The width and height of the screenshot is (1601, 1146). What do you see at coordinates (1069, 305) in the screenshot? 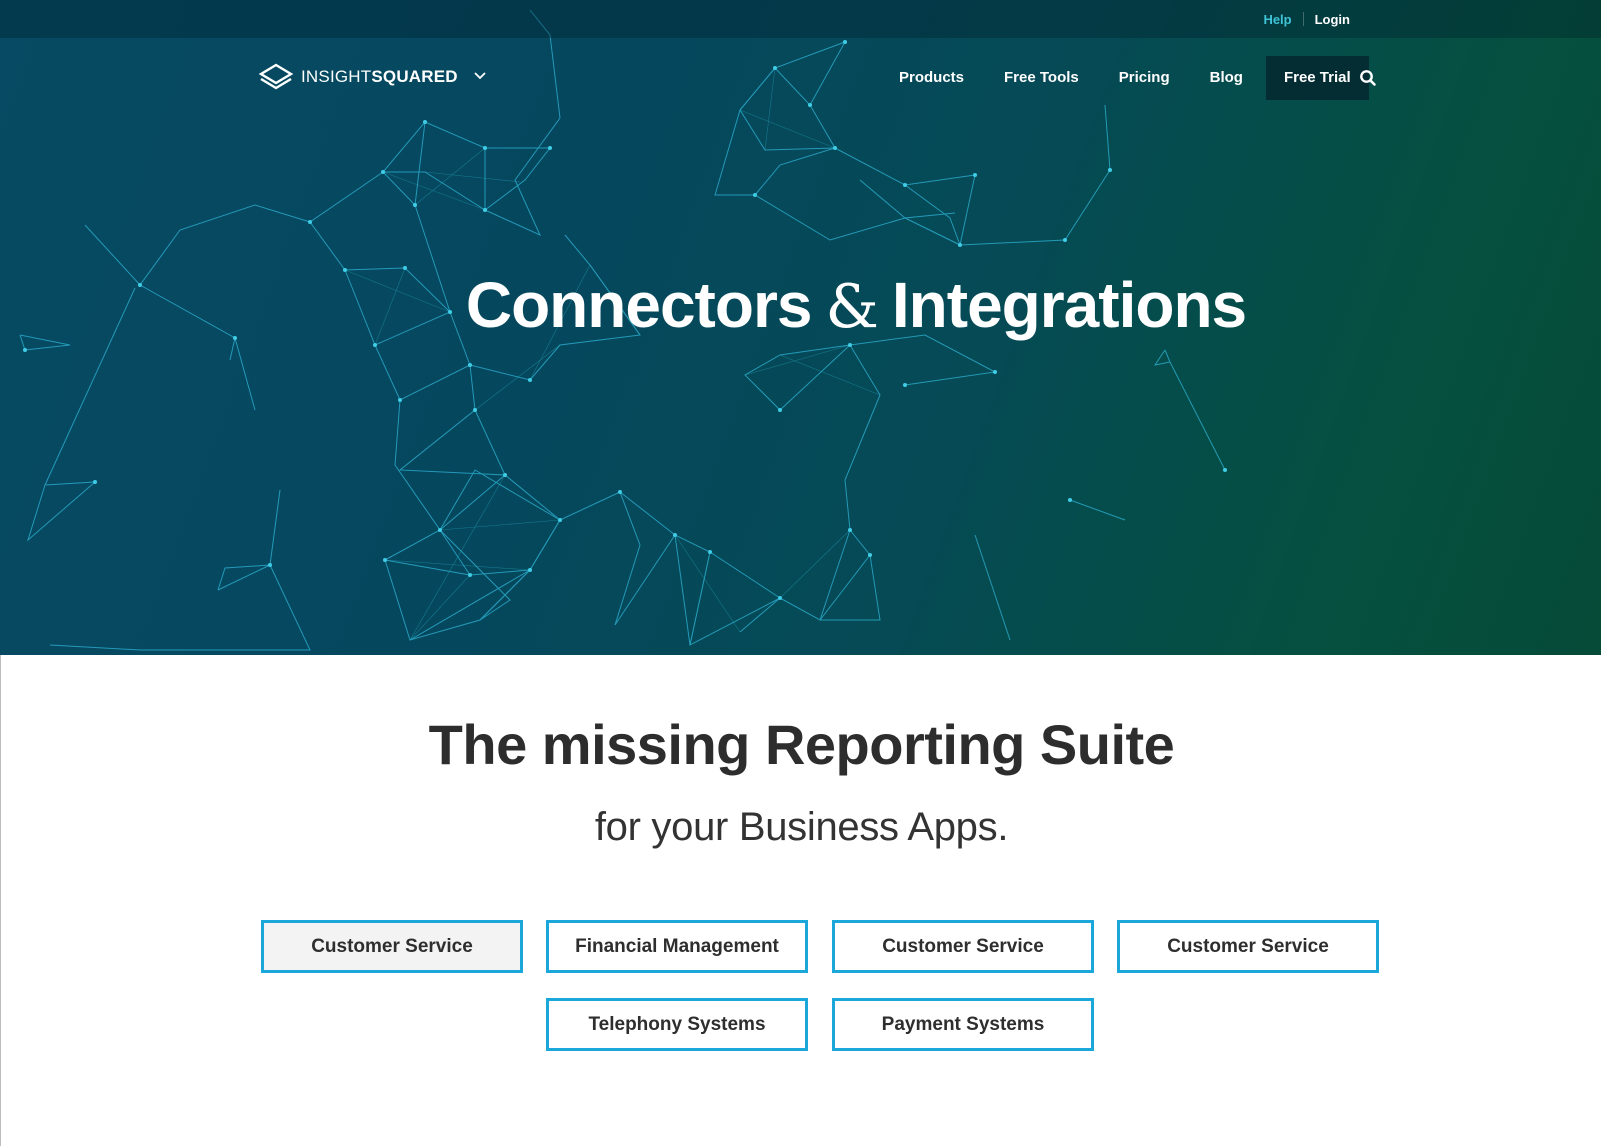
I see `hero-title-part2: Integrations` at bounding box center [1069, 305].